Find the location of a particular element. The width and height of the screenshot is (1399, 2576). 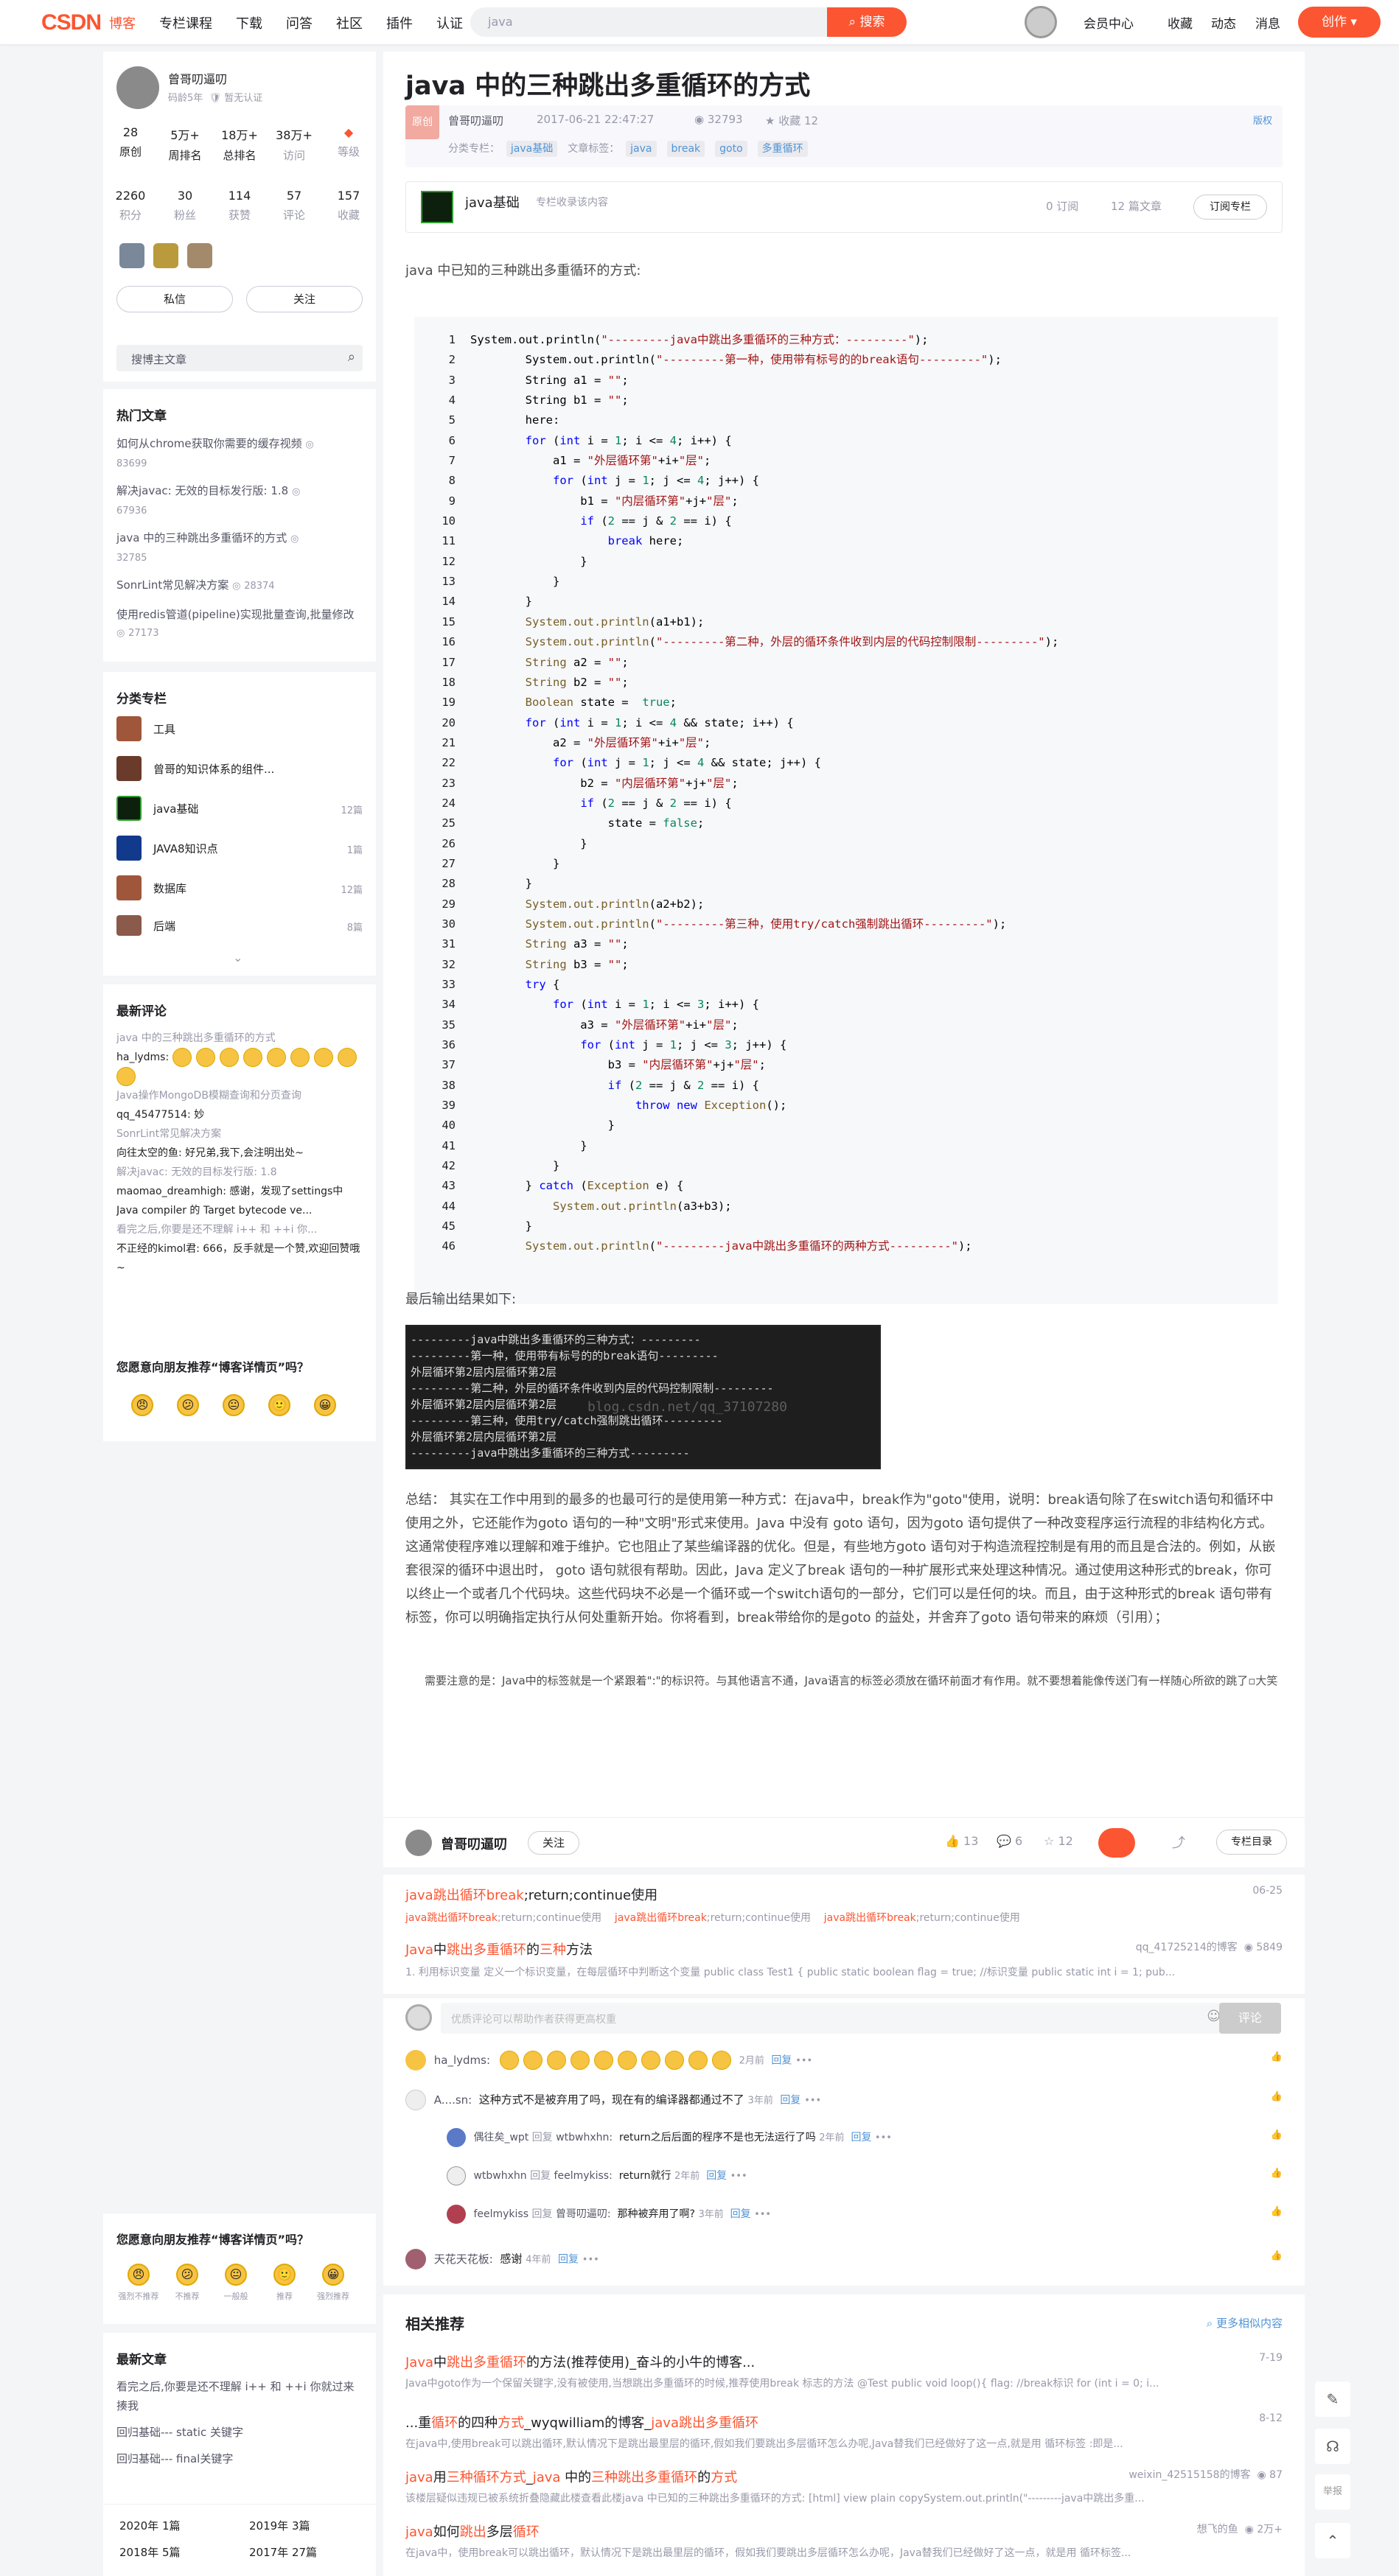

recommend-option: 🙂 推荐 is located at coordinates (284, 2283).